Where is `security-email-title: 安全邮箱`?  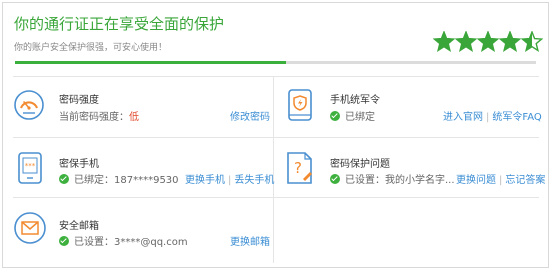 security-email-title: 安全邮箱 is located at coordinates (79, 226).